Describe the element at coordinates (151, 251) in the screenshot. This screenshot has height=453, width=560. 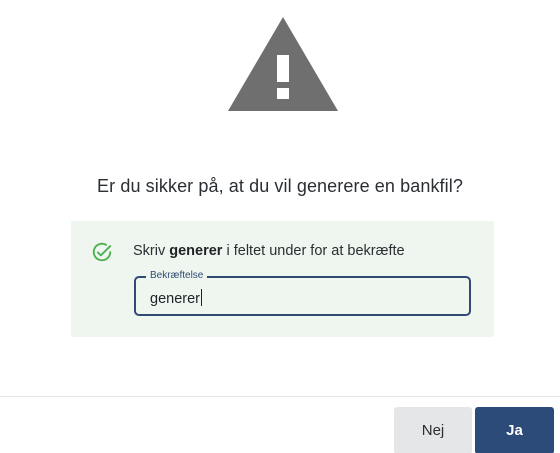
I see `instruction-prefix: Skriv` at that location.